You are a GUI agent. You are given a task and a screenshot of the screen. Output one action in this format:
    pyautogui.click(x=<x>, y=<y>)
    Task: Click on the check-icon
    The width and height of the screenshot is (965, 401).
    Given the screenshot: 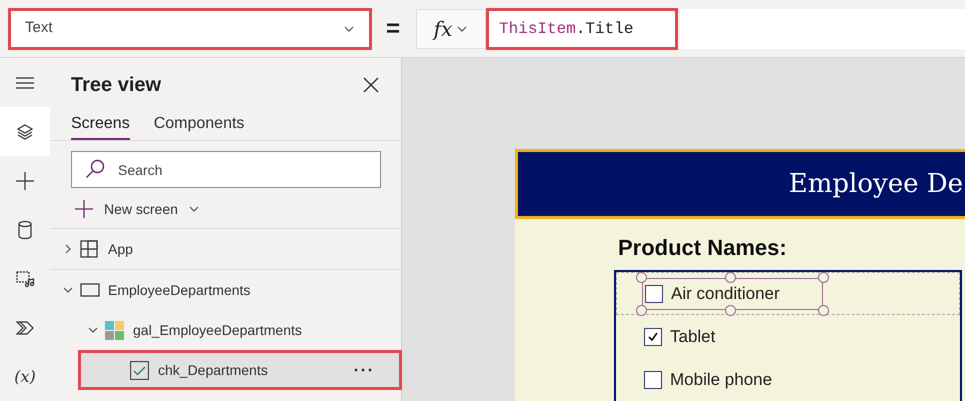 What is the action you would take?
    pyautogui.click(x=653, y=336)
    